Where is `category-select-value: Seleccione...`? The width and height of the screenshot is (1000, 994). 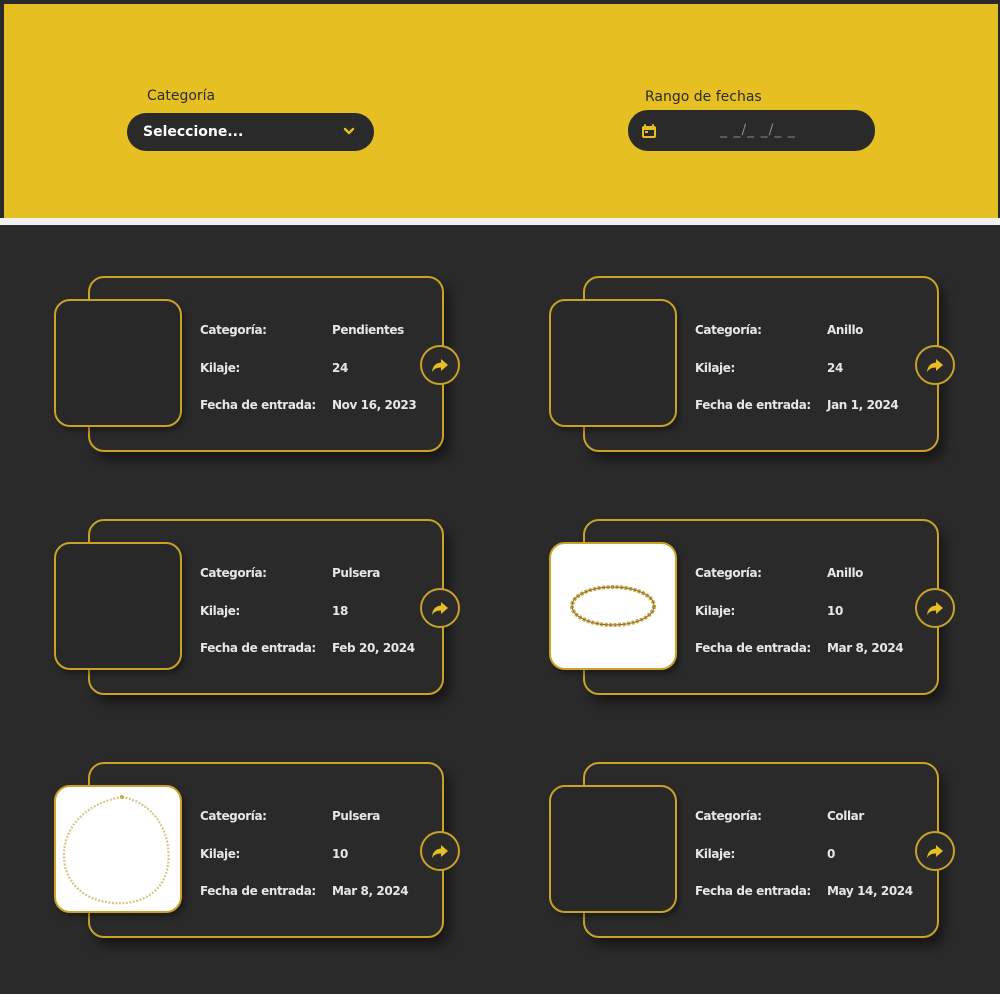 category-select-value: Seleccione... is located at coordinates (193, 132).